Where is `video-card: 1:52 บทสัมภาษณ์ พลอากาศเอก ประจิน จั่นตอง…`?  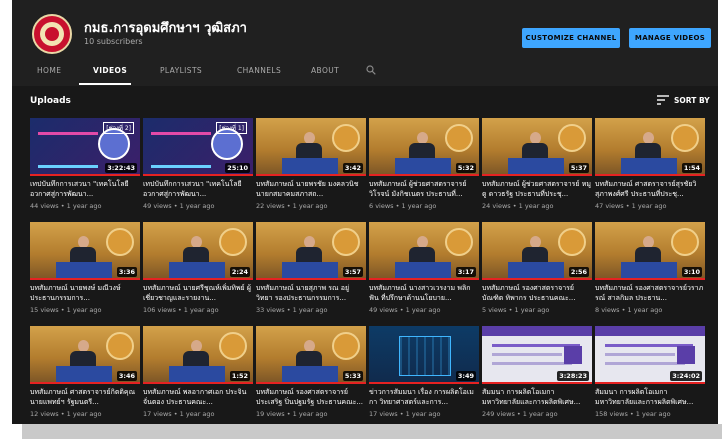
video-card: 1:52 บทสัมภาษณ์ พลอากาศเอก ประจิน จั่นตอง… is located at coordinates (198, 375).